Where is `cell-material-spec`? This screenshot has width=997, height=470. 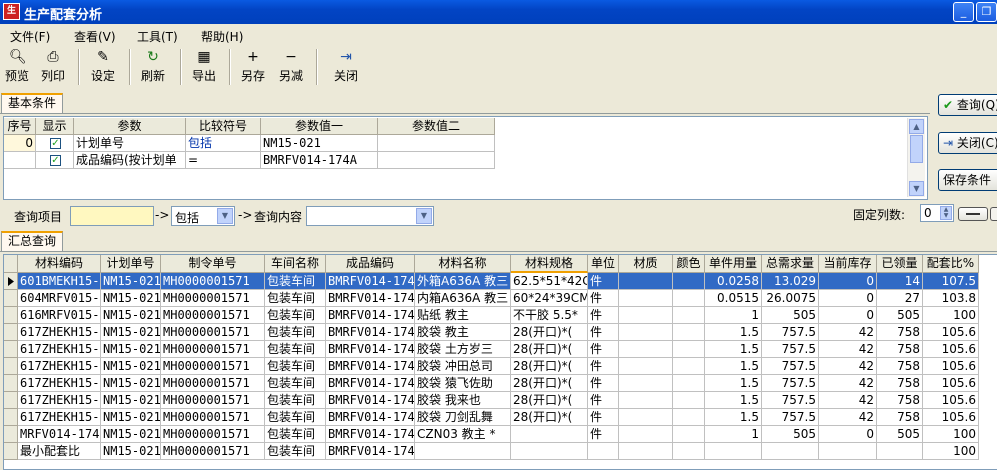
cell-material-spec is located at coordinates (549, 434).